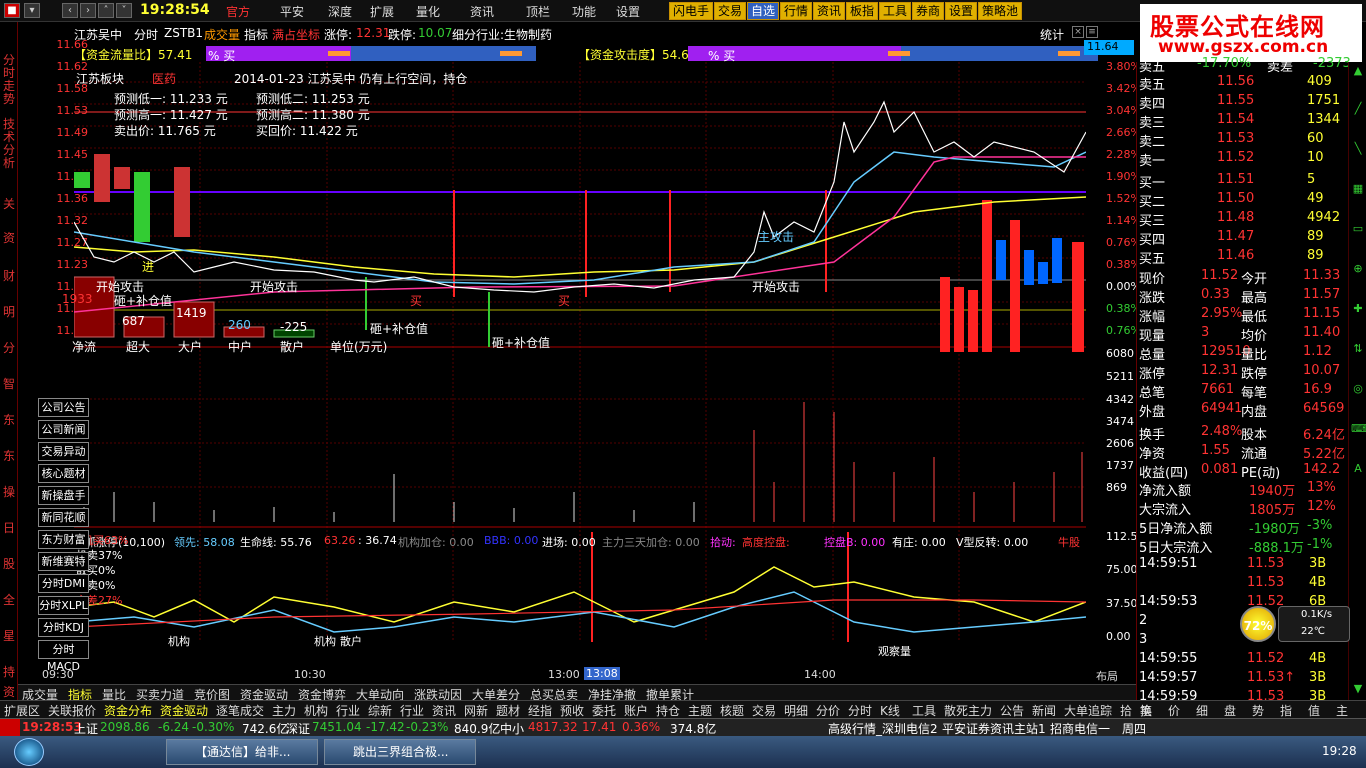  I want to click on extension-tab: 经指, so click(540, 710).